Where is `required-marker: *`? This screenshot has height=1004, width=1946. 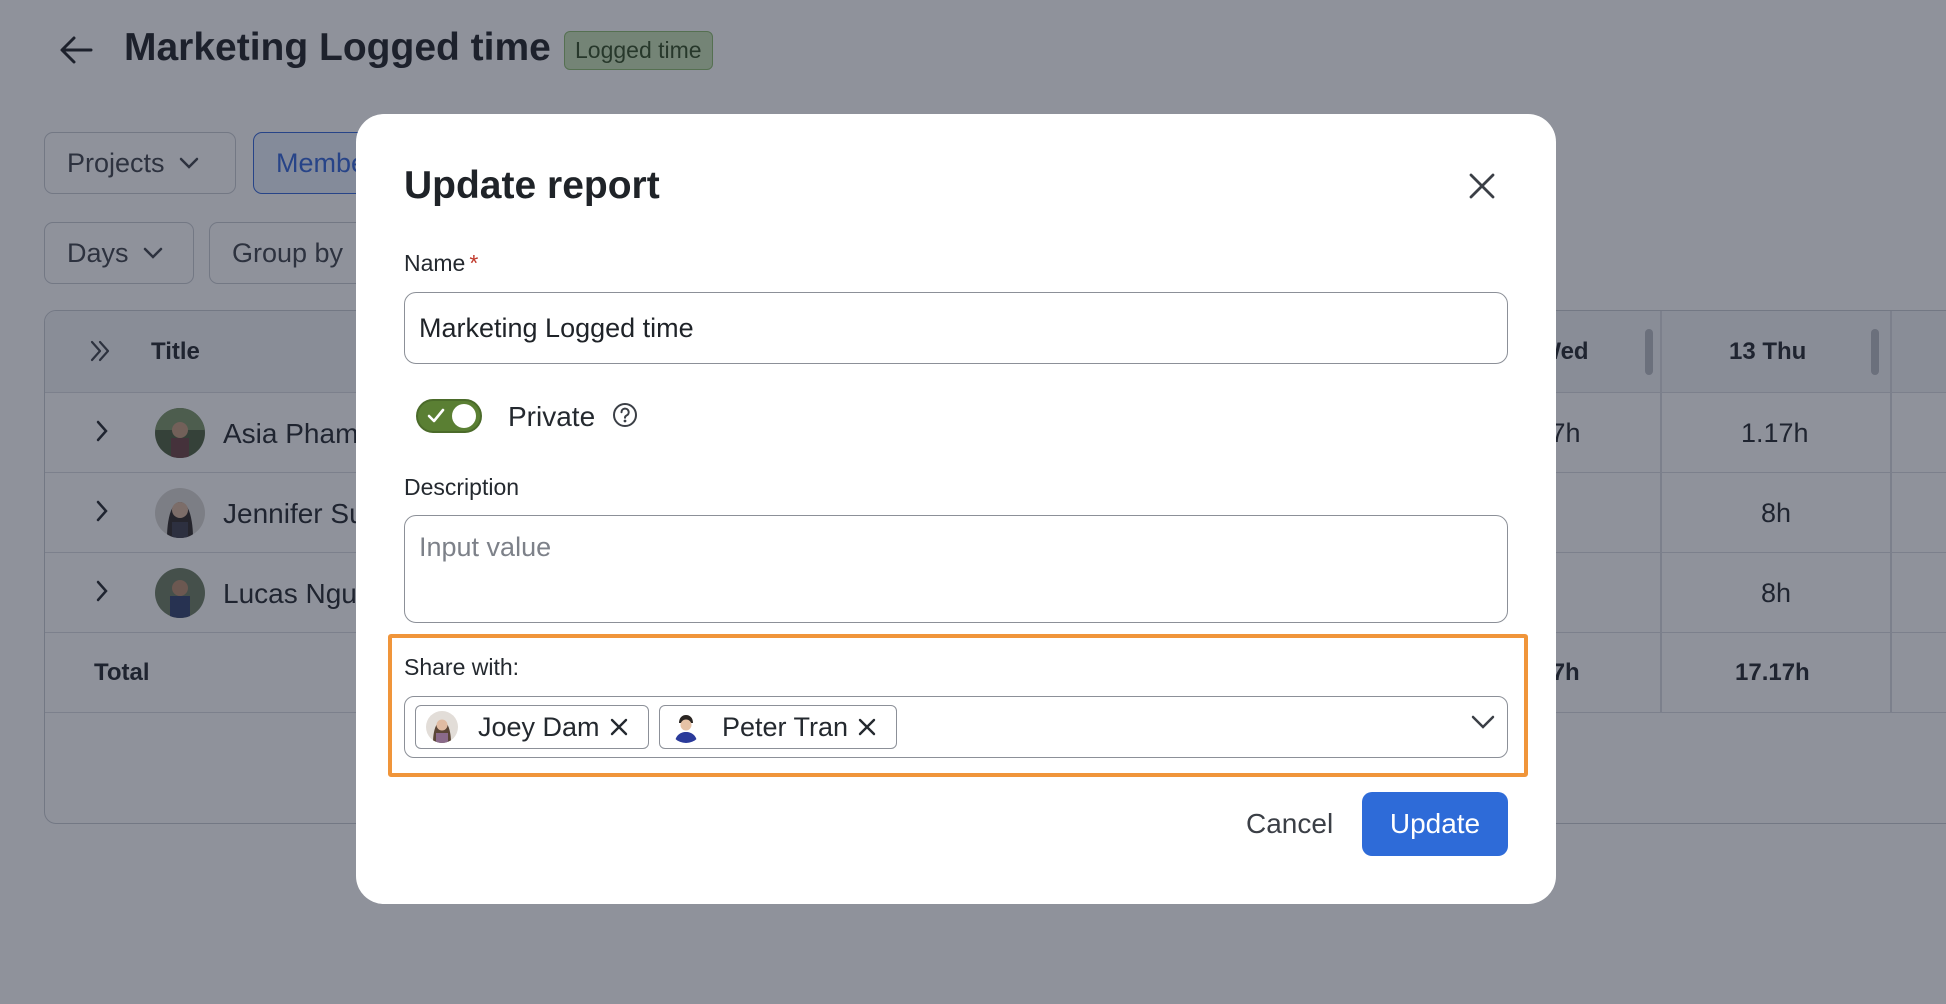 required-marker: * is located at coordinates (474, 263).